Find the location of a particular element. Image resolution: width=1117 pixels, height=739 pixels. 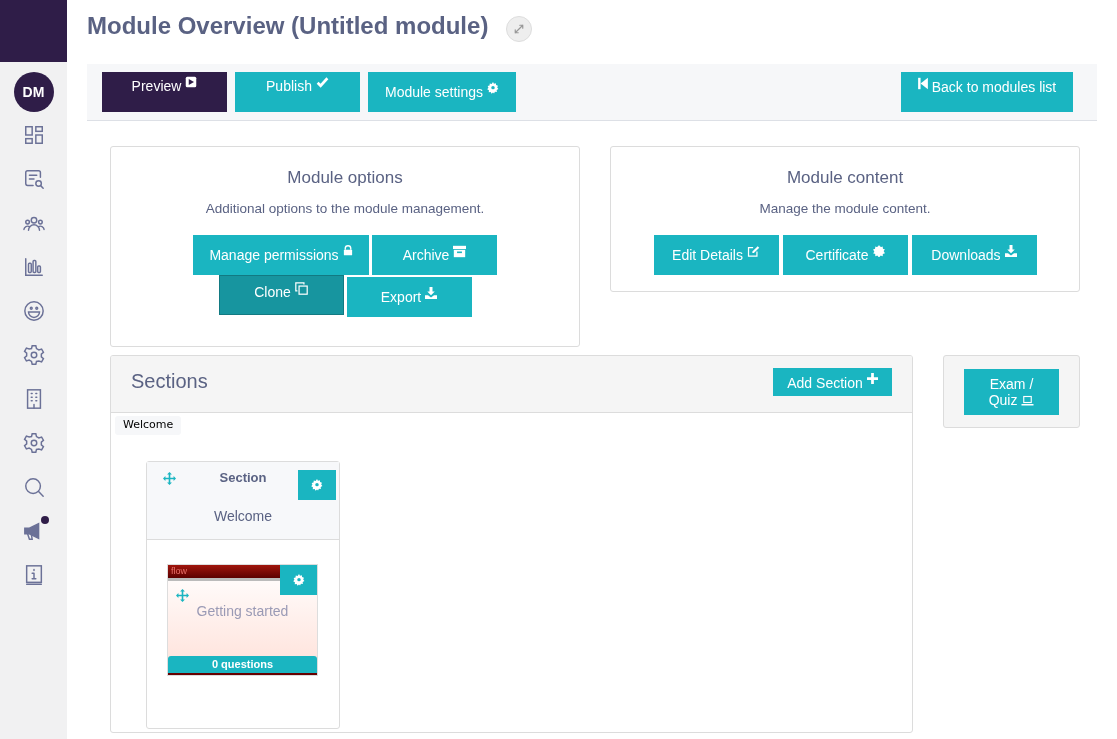

content-button: Downloads is located at coordinates (974, 254).